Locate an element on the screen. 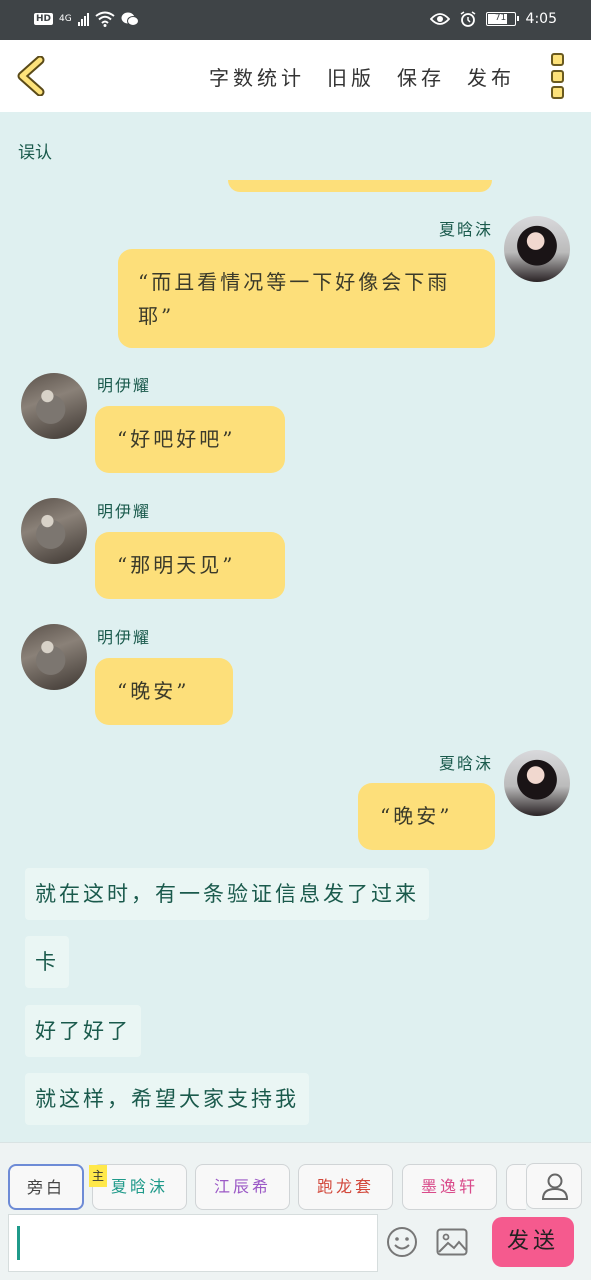  clock: 4:05 is located at coordinates (541, 19).